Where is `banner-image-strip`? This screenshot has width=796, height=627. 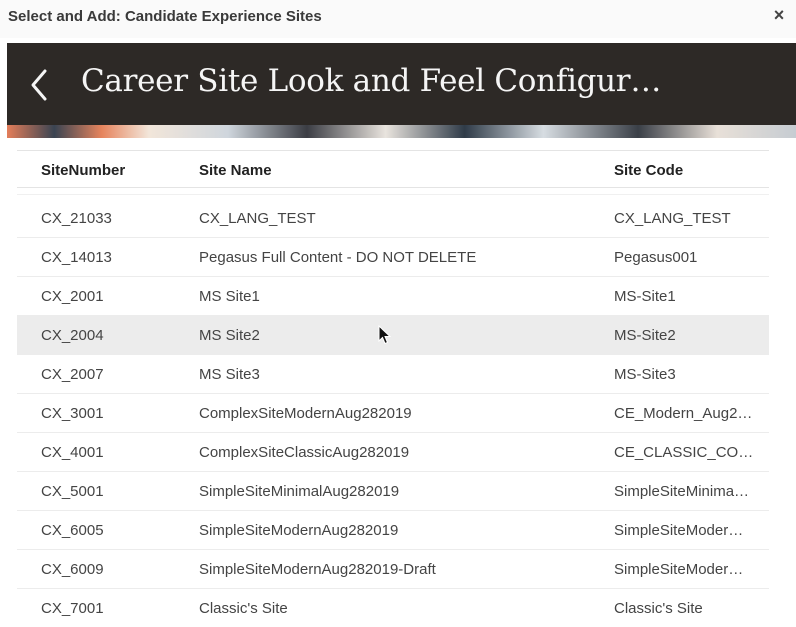
banner-image-strip is located at coordinates (401, 131).